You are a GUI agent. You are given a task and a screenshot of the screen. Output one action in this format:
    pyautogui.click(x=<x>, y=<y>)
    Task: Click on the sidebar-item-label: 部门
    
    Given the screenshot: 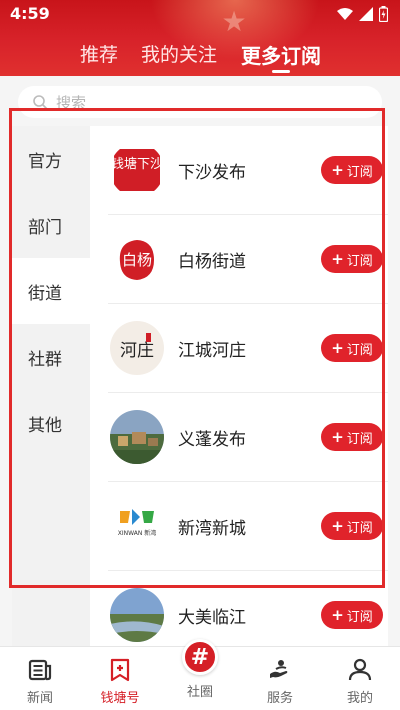 What is the action you would take?
    pyautogui.click(x=45, y=227)
    